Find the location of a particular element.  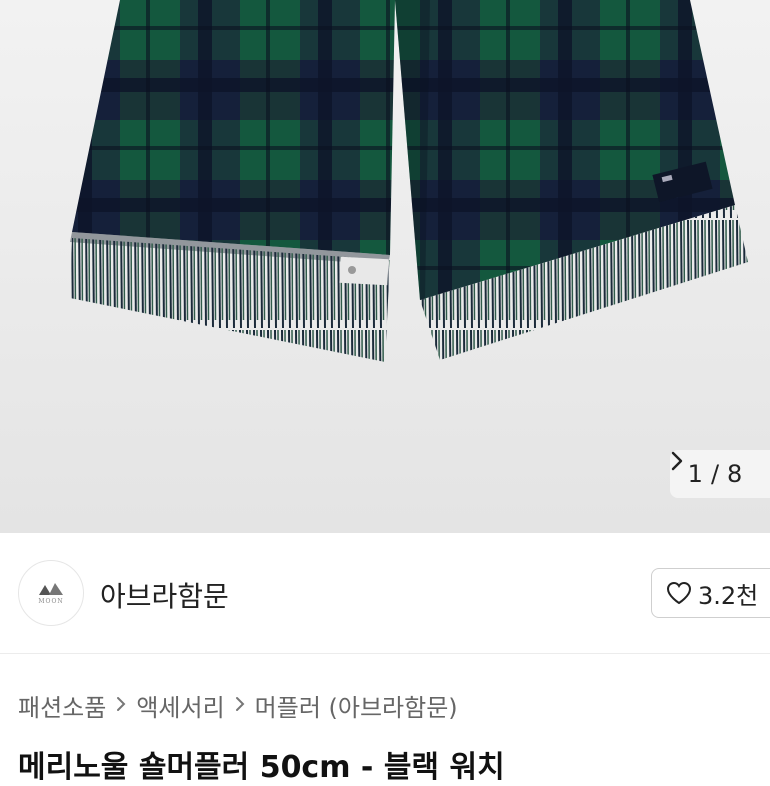

product-title: 메리노울 숄머플러 50cm - 블랙 워치 is located at coordinates (261, 767).